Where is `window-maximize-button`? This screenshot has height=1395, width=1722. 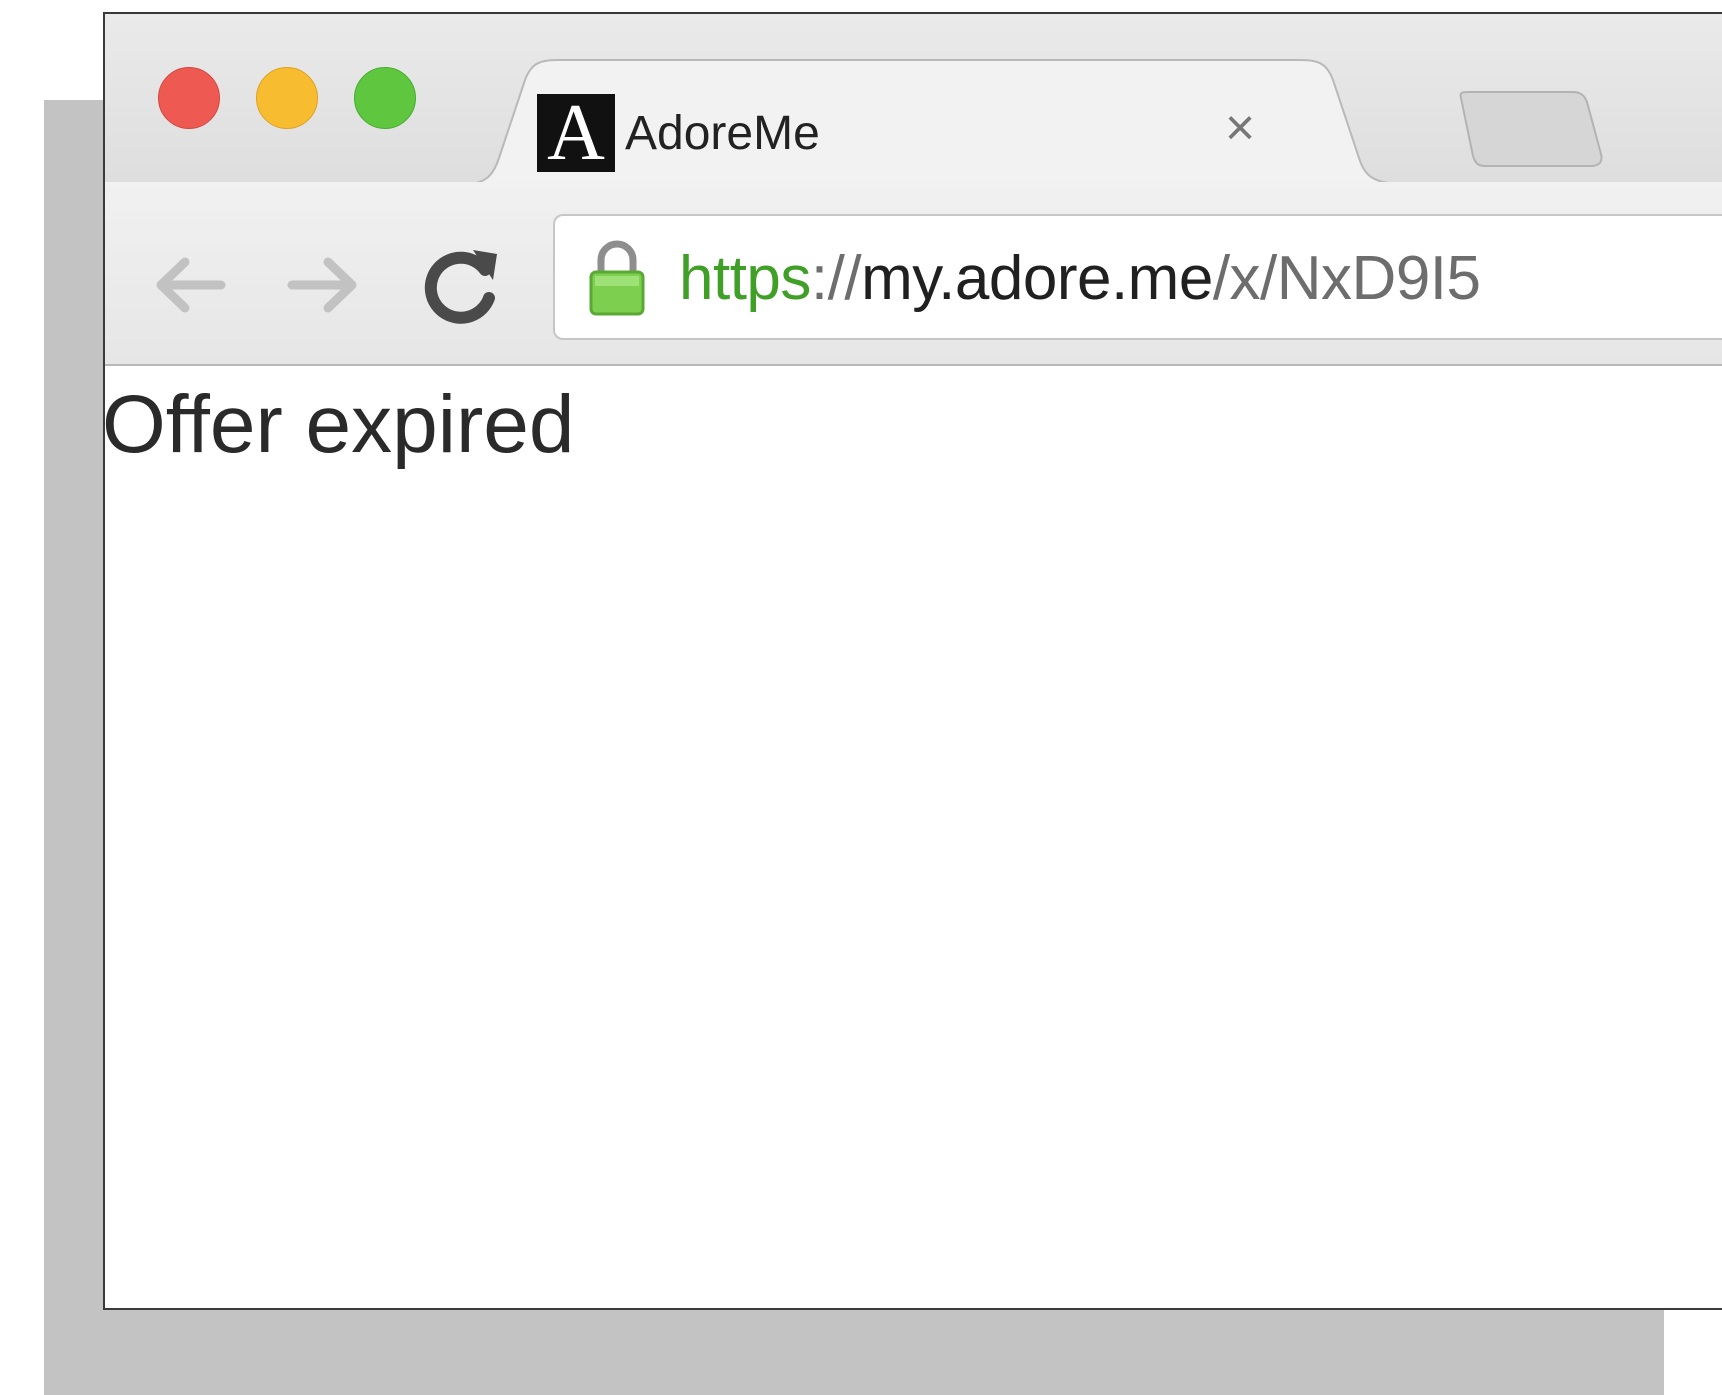
window-maximize-button is located at coordinates (385, 98).